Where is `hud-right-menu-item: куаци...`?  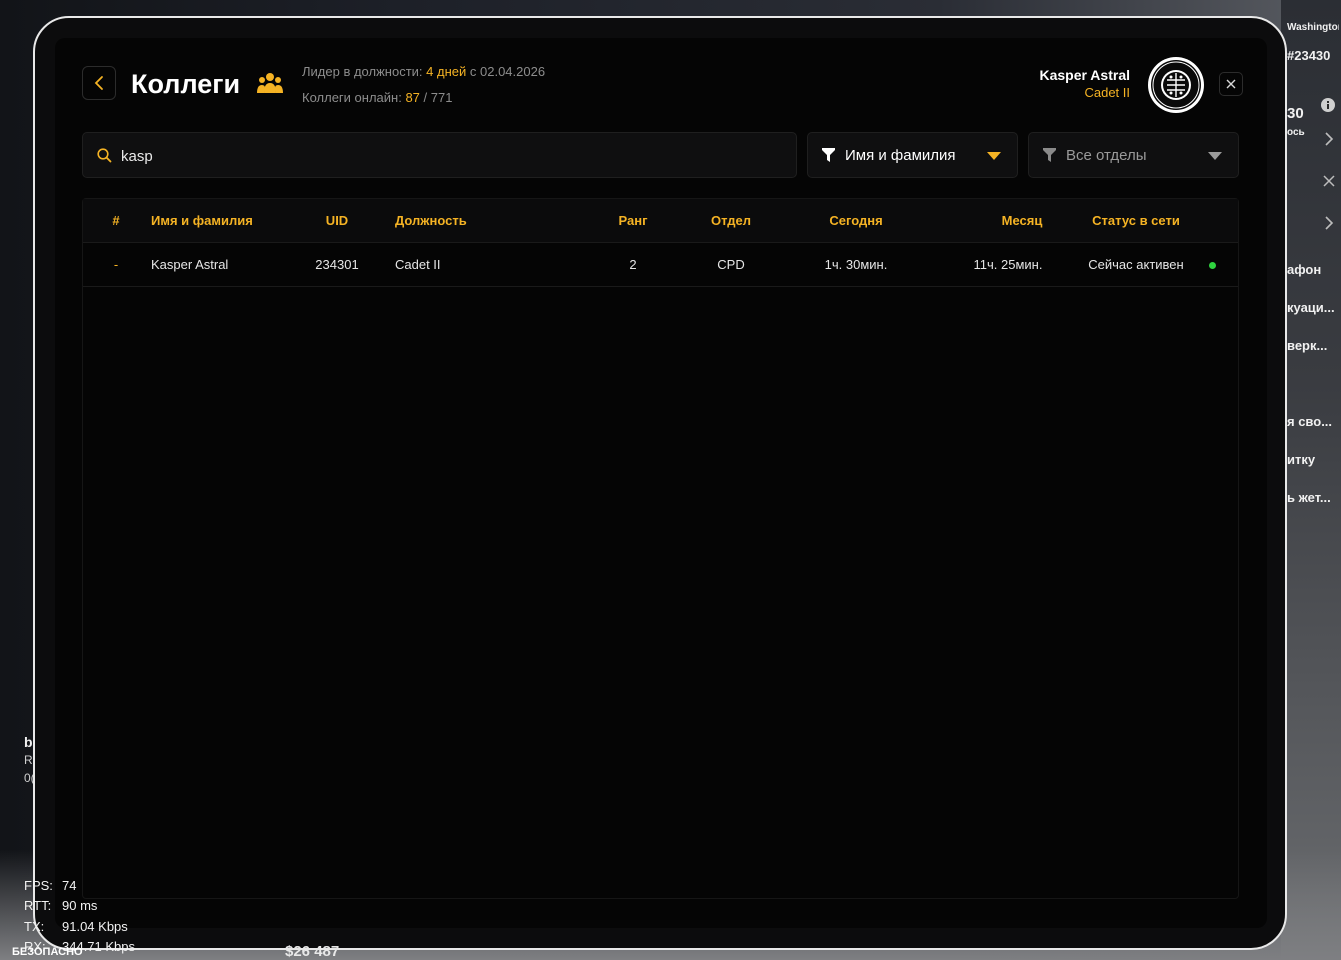 hud-right-menu-item: куаци... is located at coordinates (1313, 307).